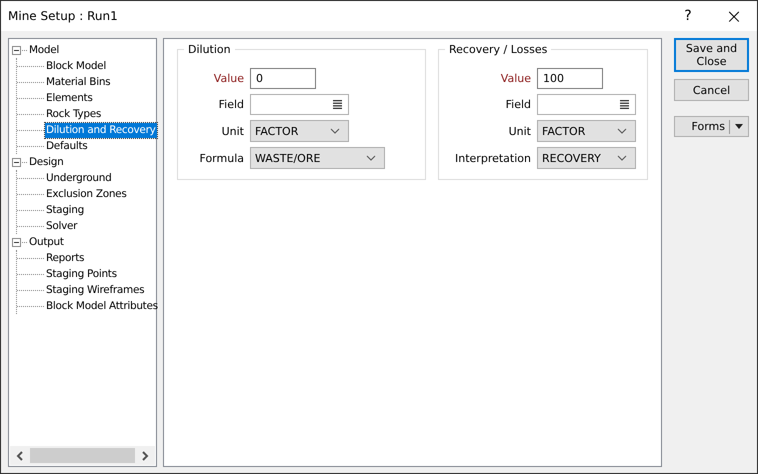  Describe the element at coordinates (44, 50) in the screenshot. I see `tree-item: Model` at that location.